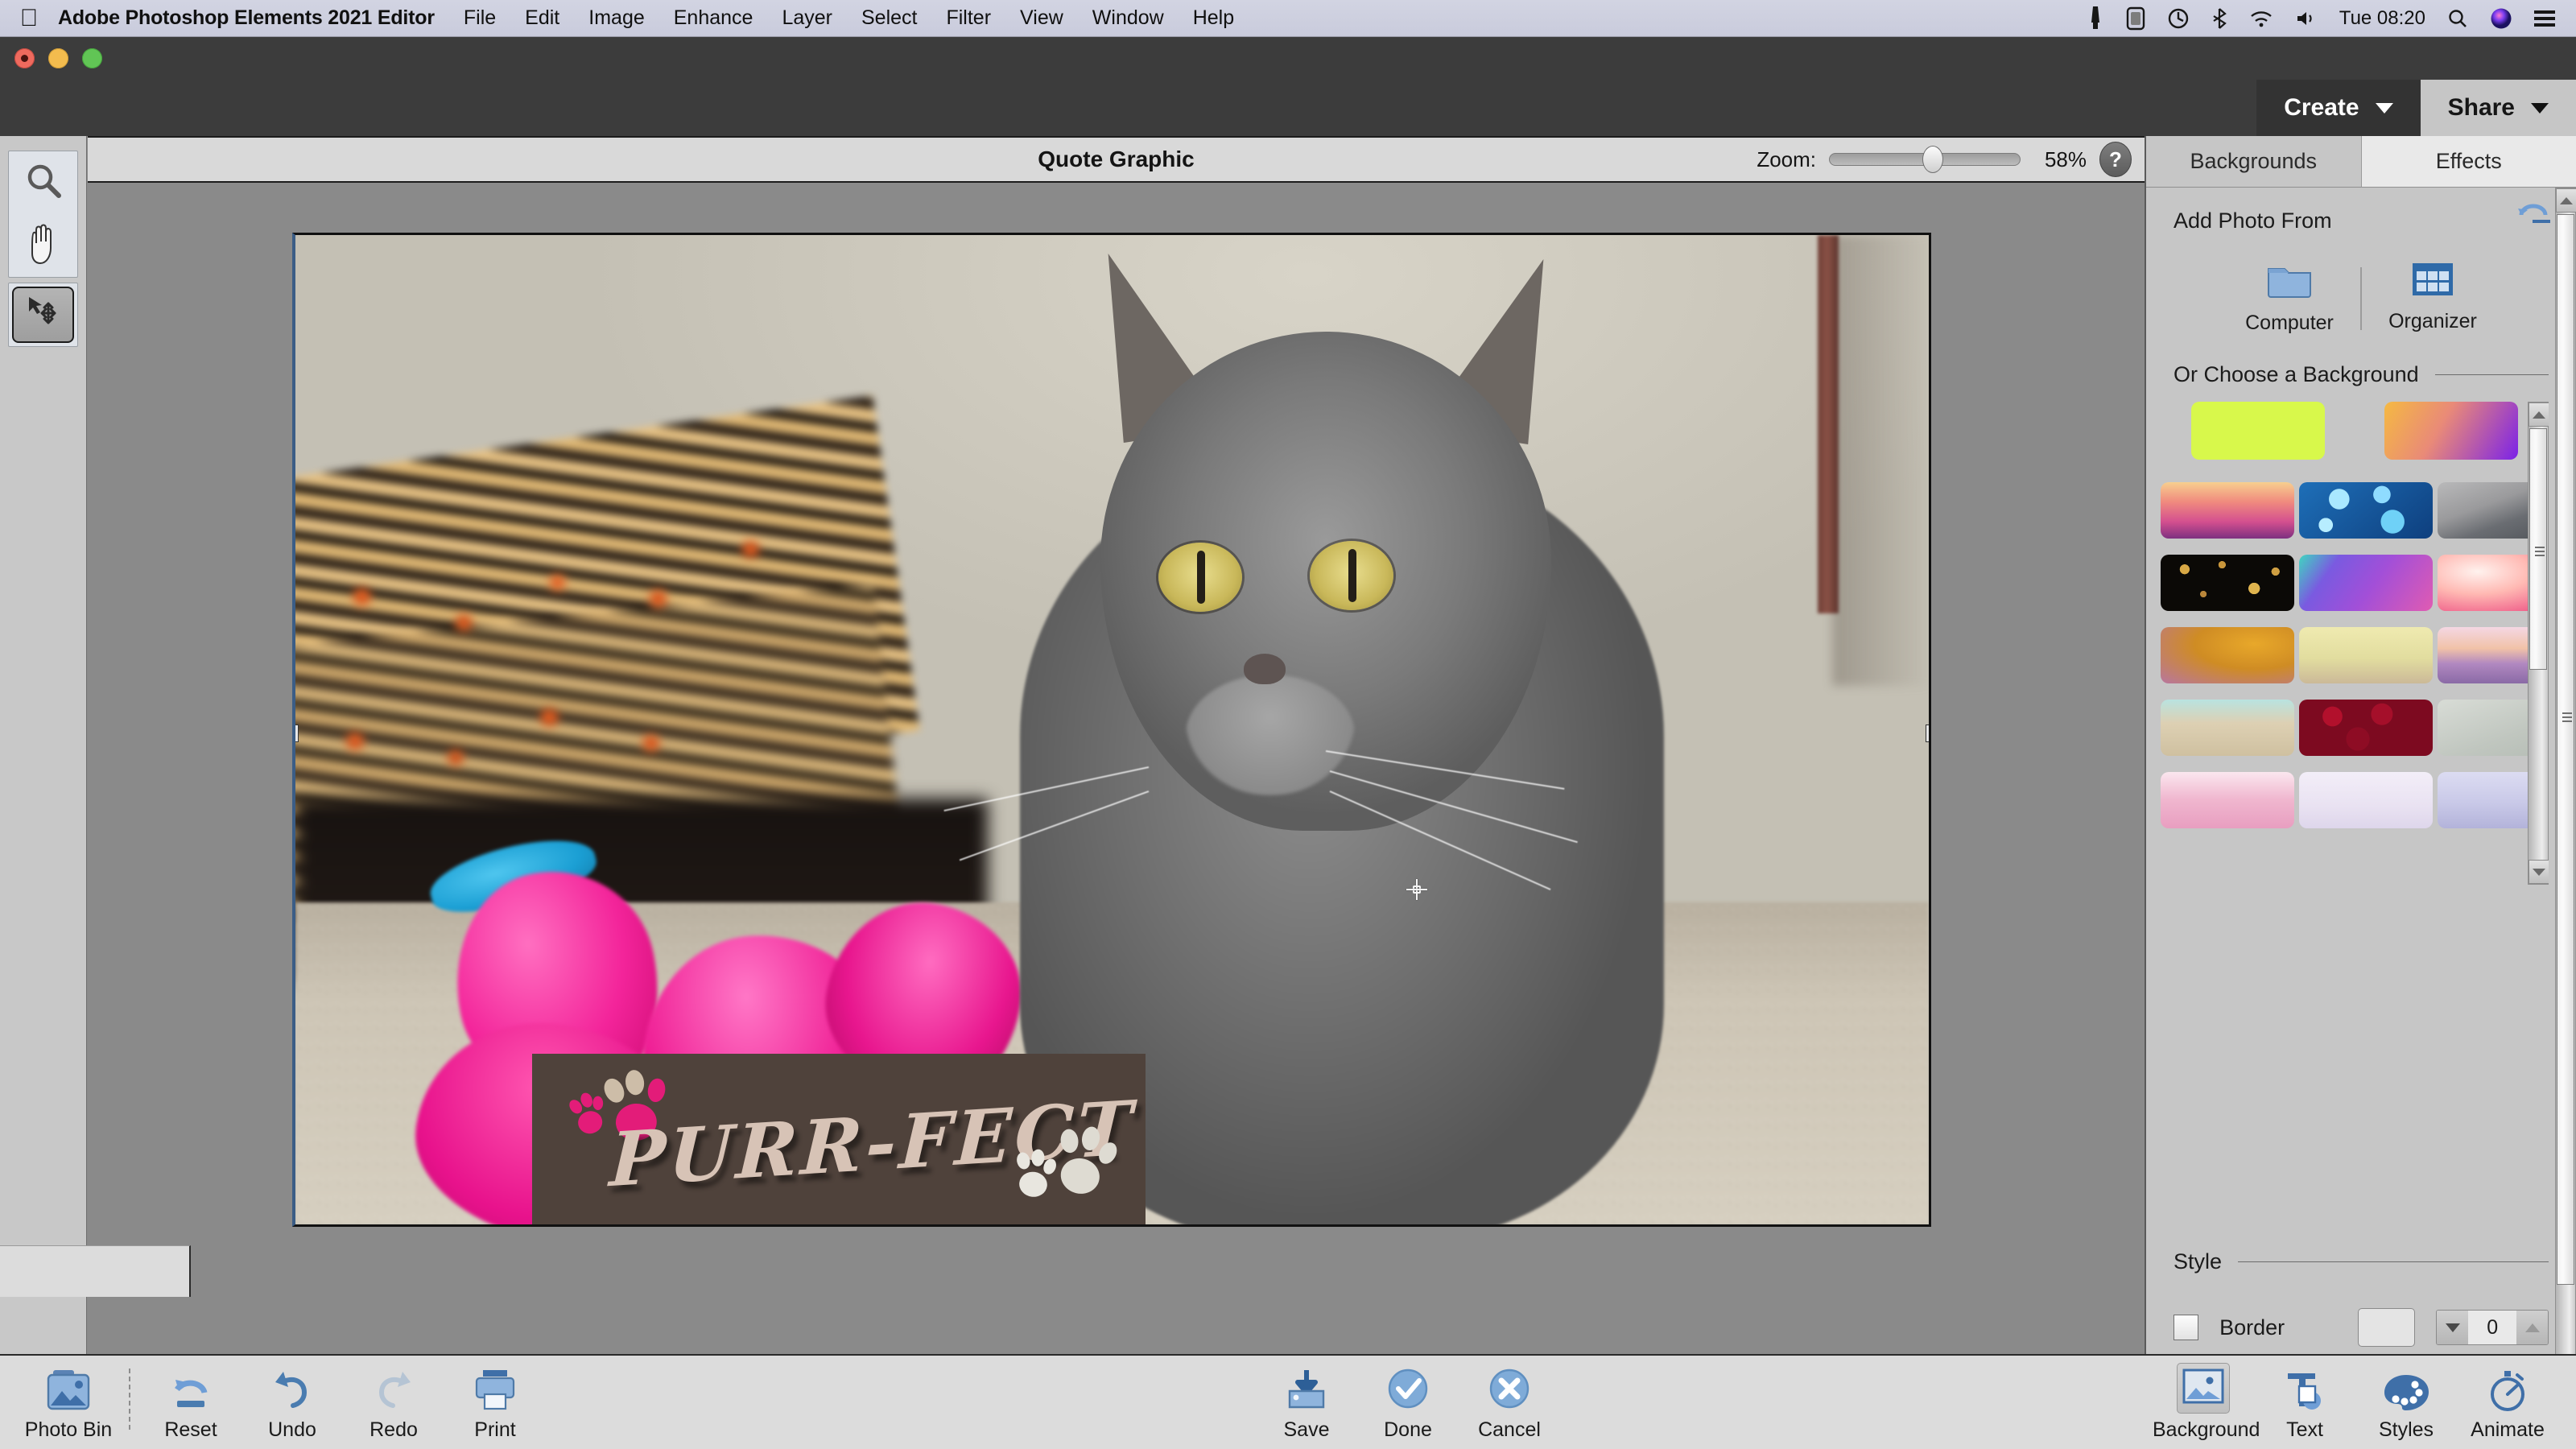 The height and width of the screenshot is (1449, 2576). What do you see at coordinates (1416, 889) in the screenshot?
I see `move-tool-crosshair` at bounding box center [1416, 889].